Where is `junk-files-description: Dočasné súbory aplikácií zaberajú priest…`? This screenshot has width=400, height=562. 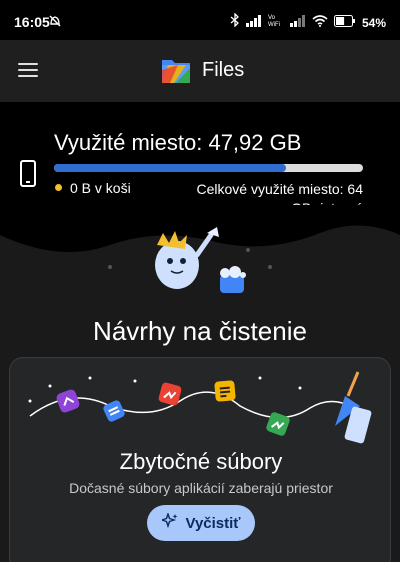 junk-files-description: Dočasné súbory aplikácií zaberajú priest… is located at coordinates (201, 488).